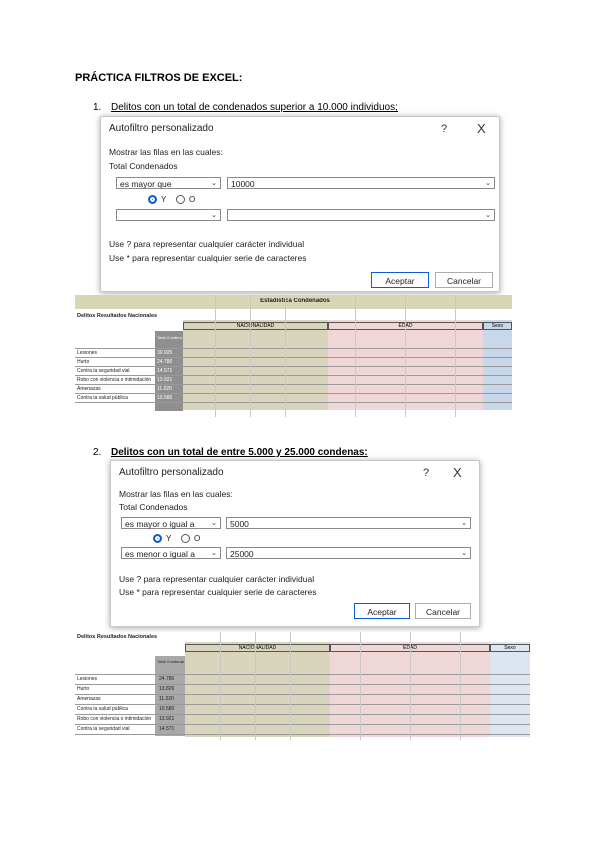 This screenshot has width=600, height=848. Describe the element at coordinates (159, 78) in the screenshot. I see `document-title: PRÁCTICA FILTROS DE EXCEL:` at that location.